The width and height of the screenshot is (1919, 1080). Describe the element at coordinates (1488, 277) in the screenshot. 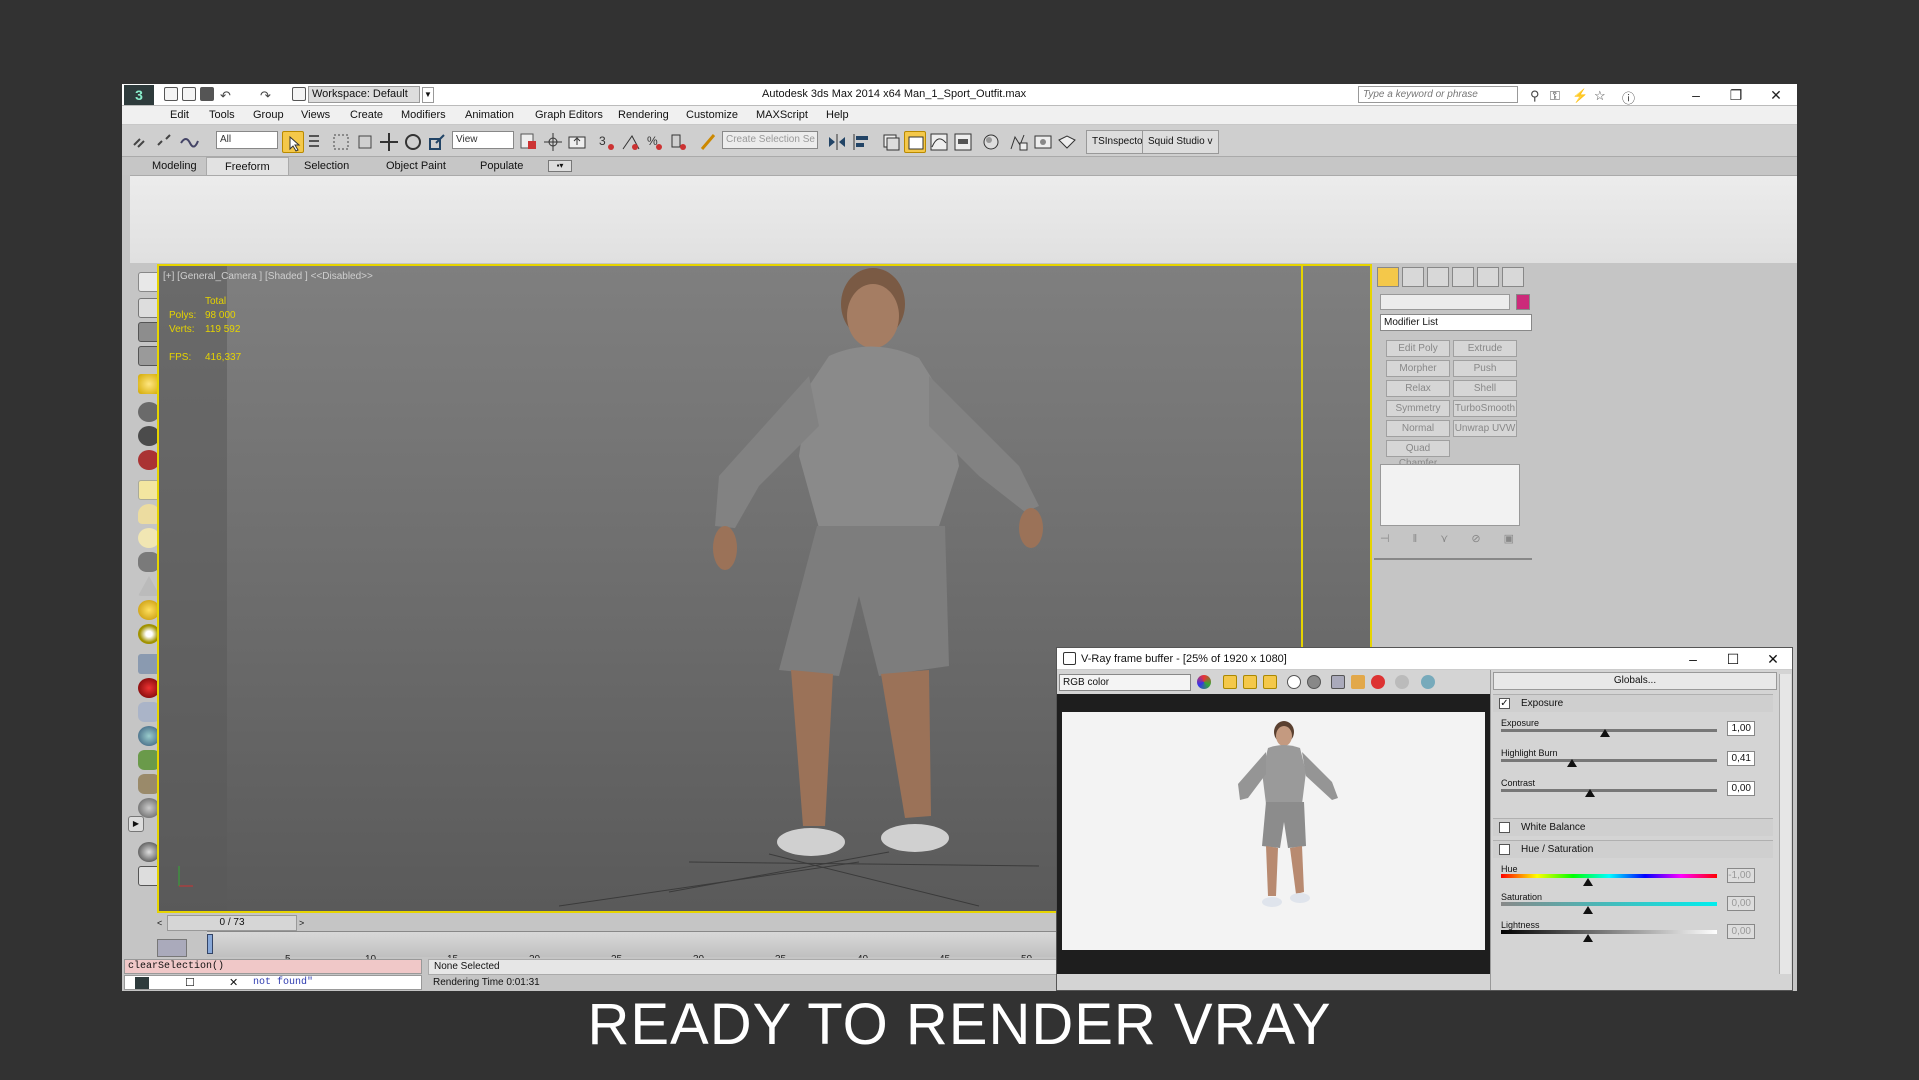

I see `display-tab-icon` at that location.